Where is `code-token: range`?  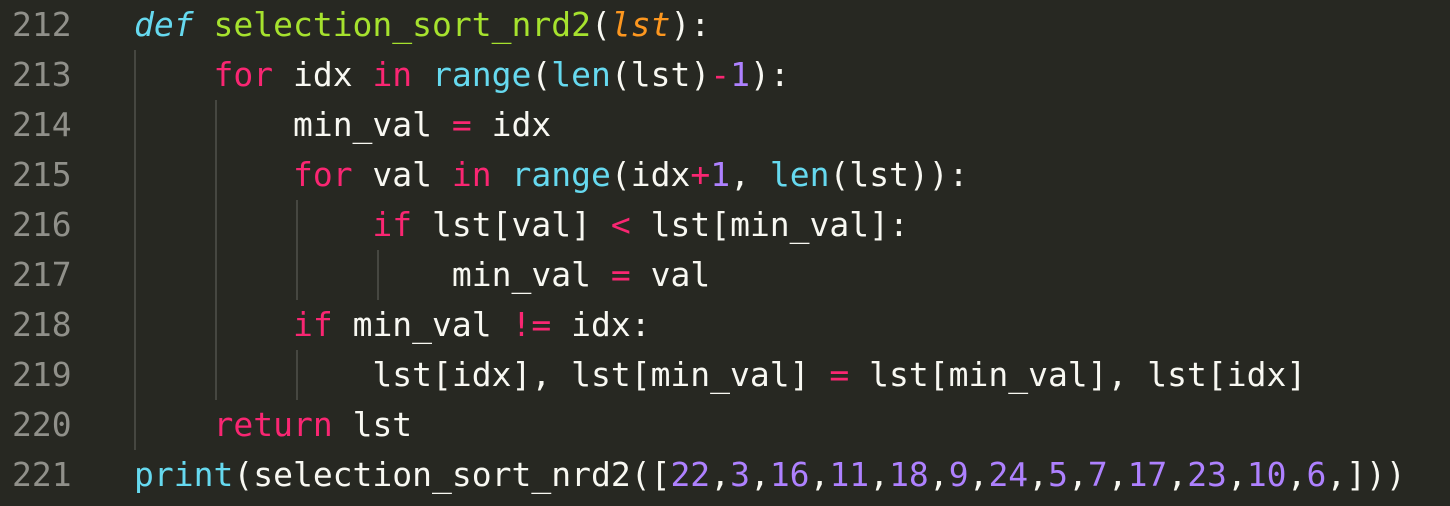 code-token: range is located at coordinates (561, 174).